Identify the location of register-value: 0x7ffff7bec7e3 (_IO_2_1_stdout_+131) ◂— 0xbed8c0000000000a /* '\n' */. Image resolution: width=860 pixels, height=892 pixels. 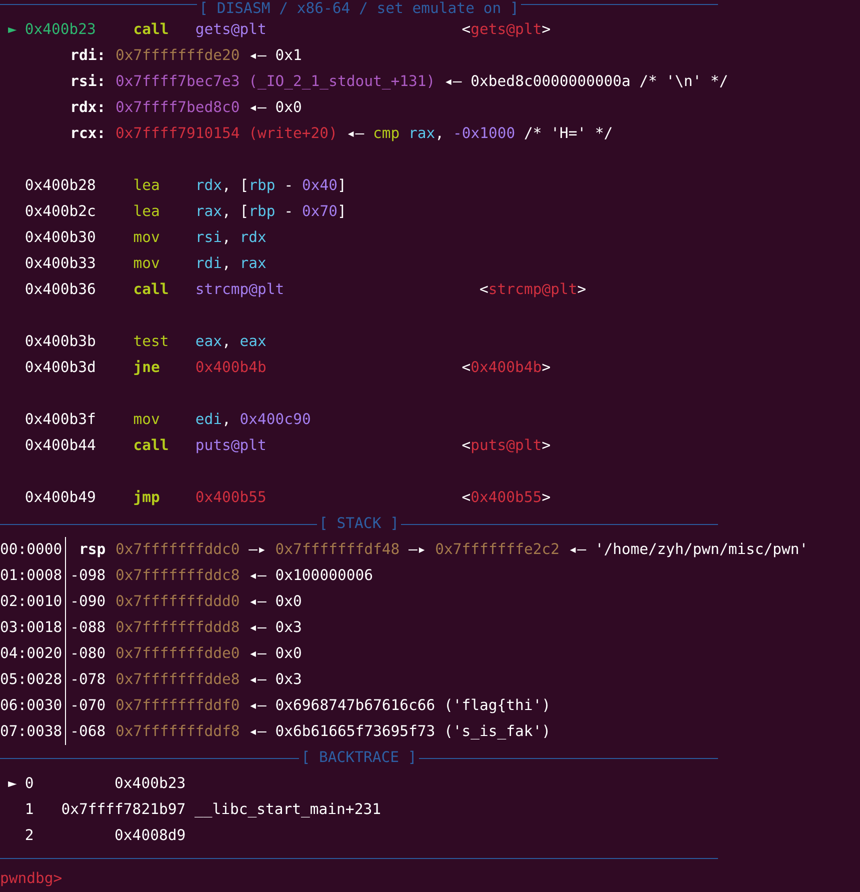
(421, 81).